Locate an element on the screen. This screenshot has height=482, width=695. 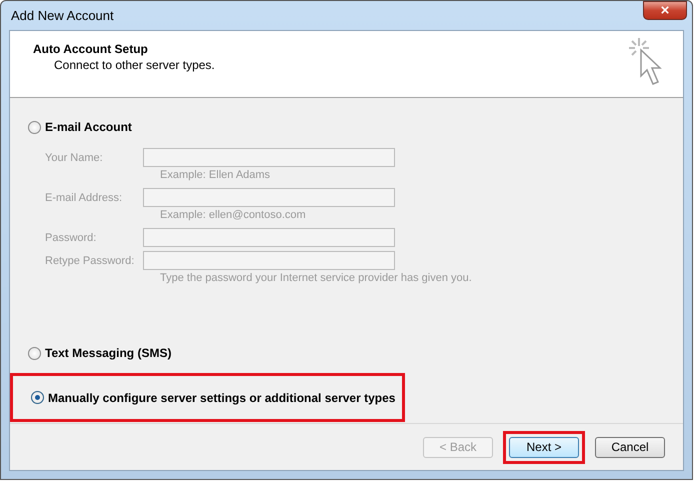
field-label: Your Name: is located at coordinates (74, 158).